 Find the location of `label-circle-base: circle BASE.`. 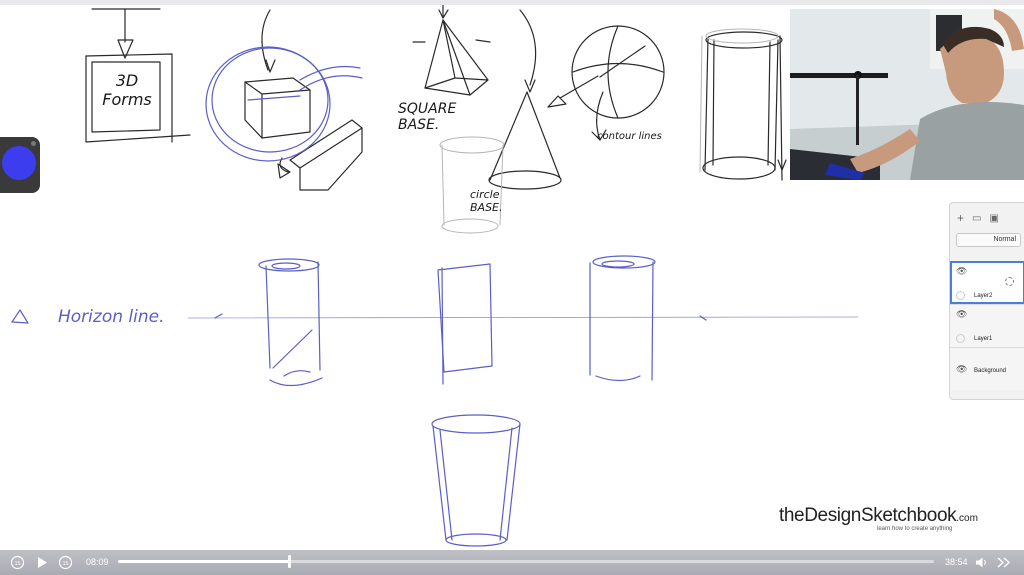

label-circle-base: circle BASE. is located at coordinates (486, 201).